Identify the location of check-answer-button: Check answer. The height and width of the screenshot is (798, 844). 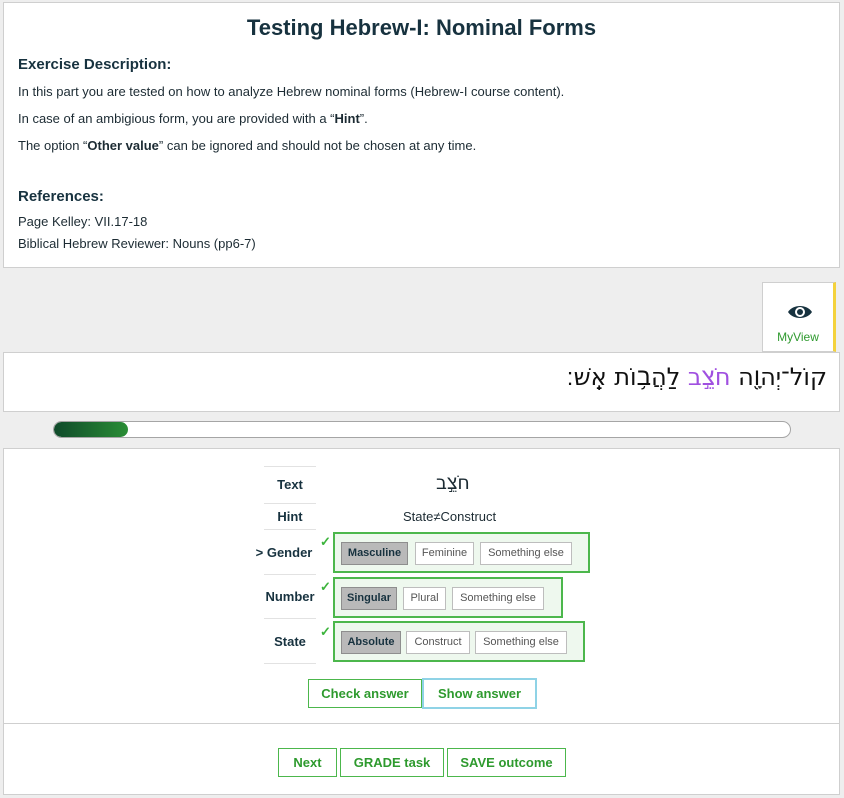
(365, 693).